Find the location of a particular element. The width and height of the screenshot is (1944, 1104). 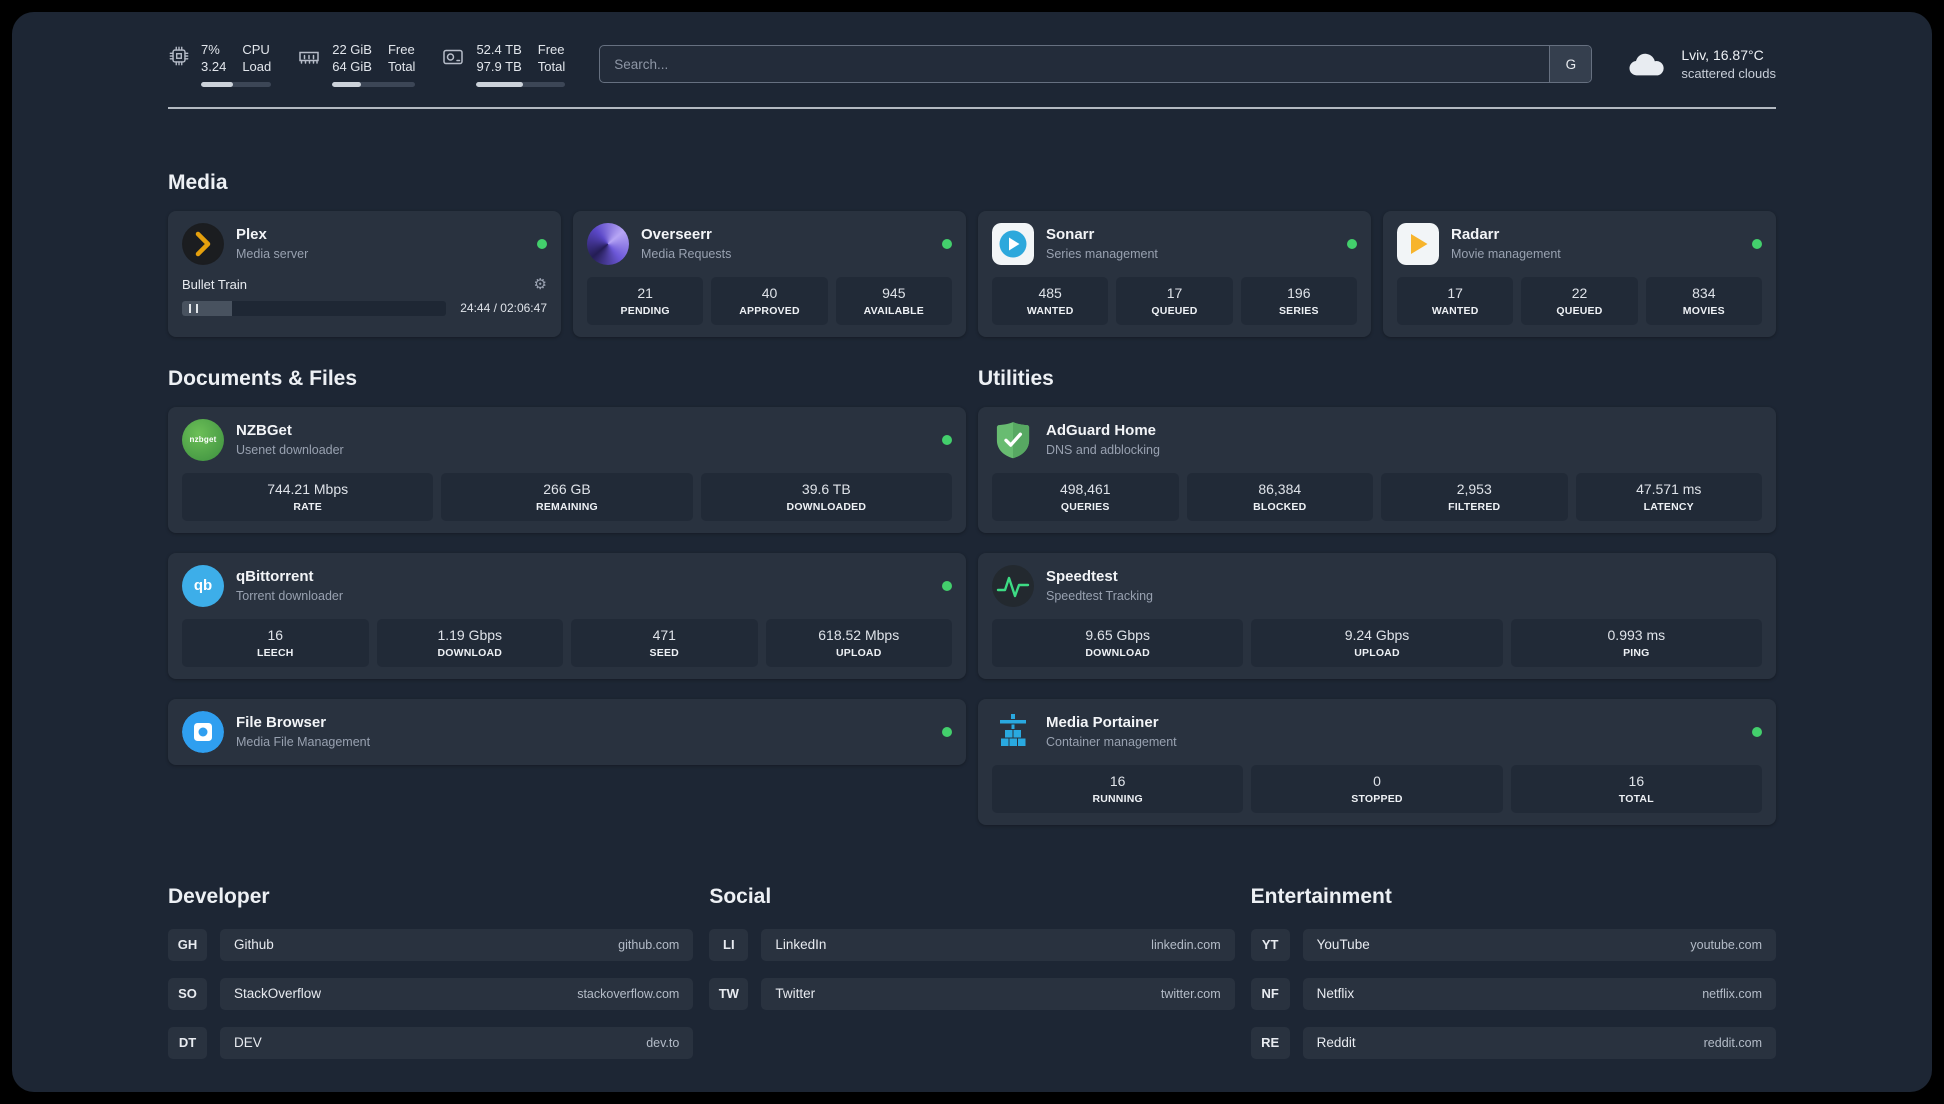

stat-value: 86,384 is located at coordinates (1280, 488).